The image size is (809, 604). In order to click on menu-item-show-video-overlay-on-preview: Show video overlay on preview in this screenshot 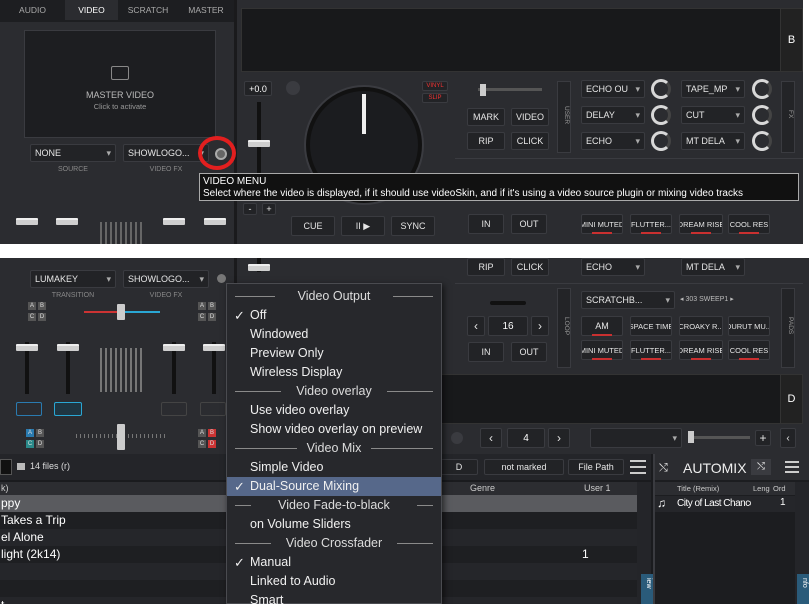, I will do `click(334, 429)`.